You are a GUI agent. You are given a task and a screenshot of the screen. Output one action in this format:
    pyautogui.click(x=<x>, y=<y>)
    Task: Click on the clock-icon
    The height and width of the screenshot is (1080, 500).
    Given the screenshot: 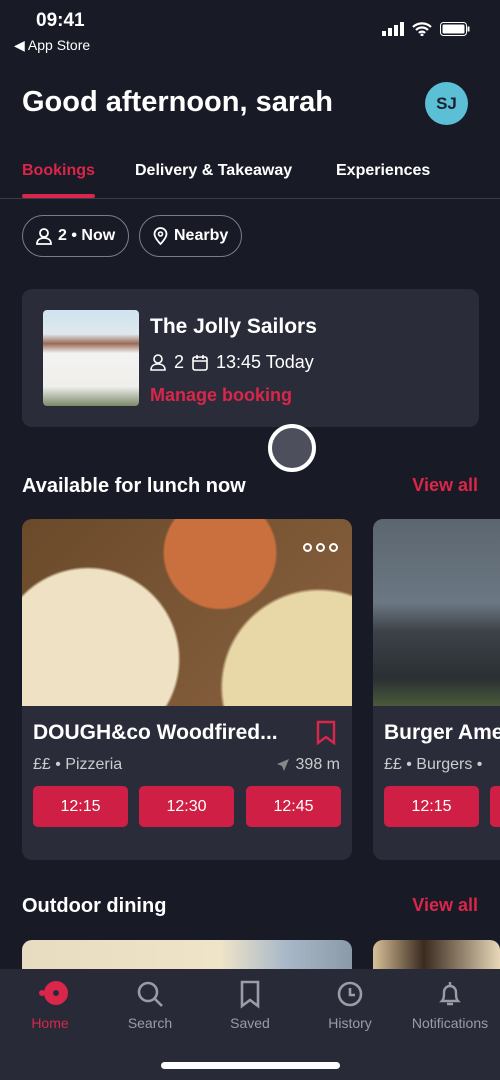 What is the action you would take?
    pyautogui.click(x=350, y=994)
    